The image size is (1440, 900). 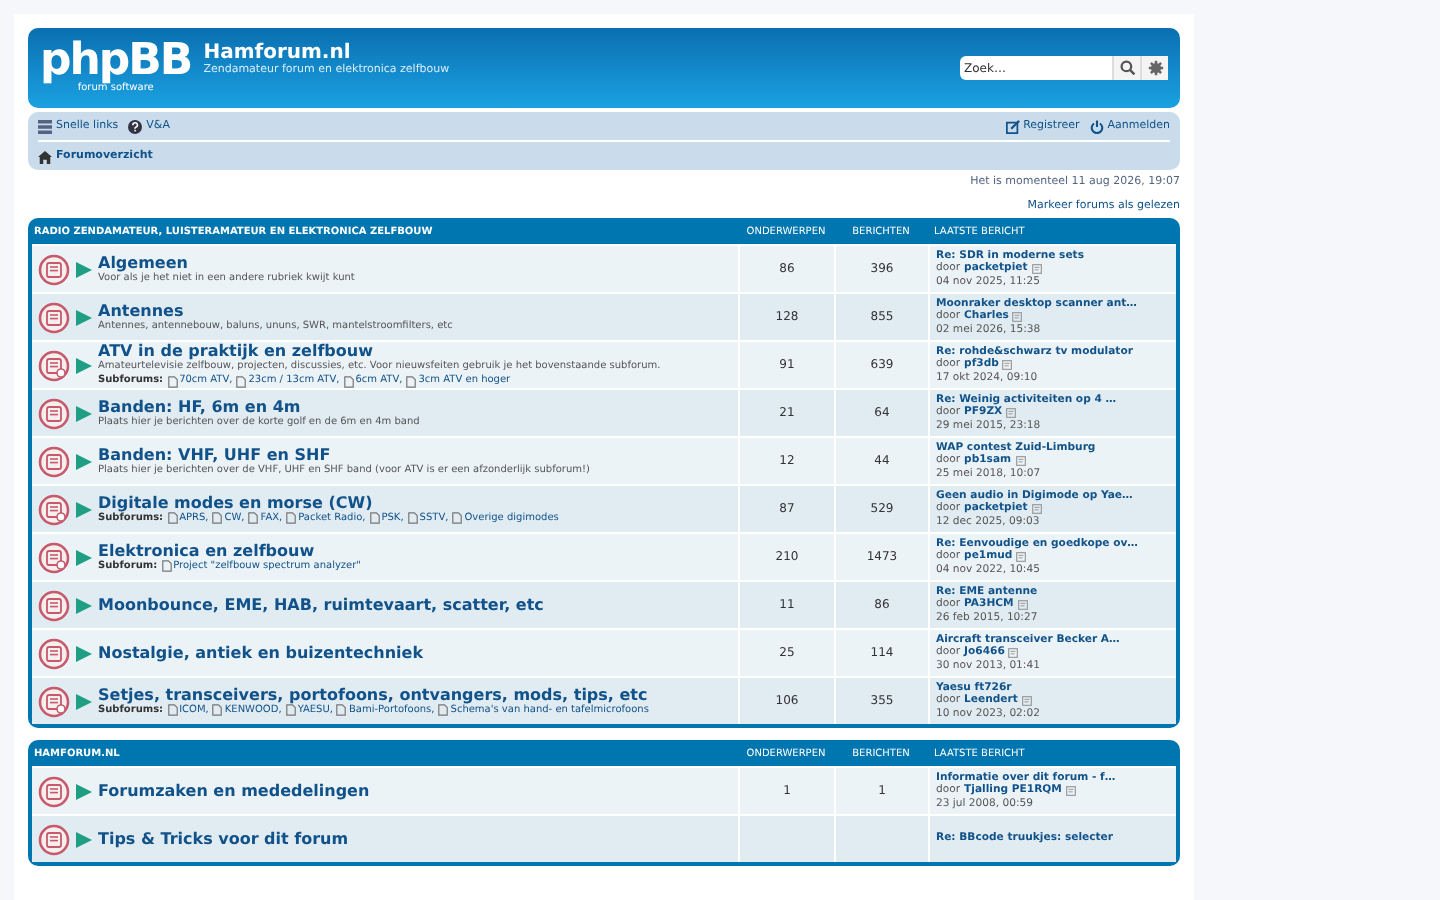 What do you see at coordinates (45, 156) in the screenshot?
I see `home-icon` at bounding box center [45, 156].